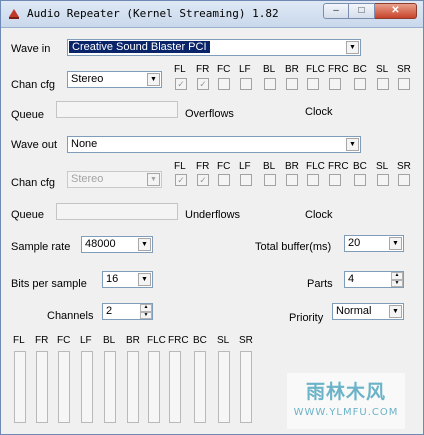 Image resolution: width=424 pixels, height=435 pixels. What do you see at coordinates (224, 387) in the screenshot?
I see `level-meter-sl` at bounding box center [224, 387].